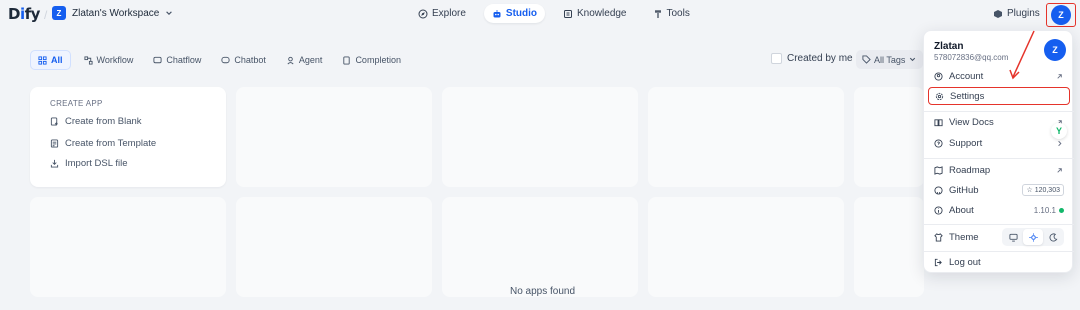  What do you see at coordinates (938, 143) in the screenshot?
I see `help-circle-icon` at bounding box center [938, 143].